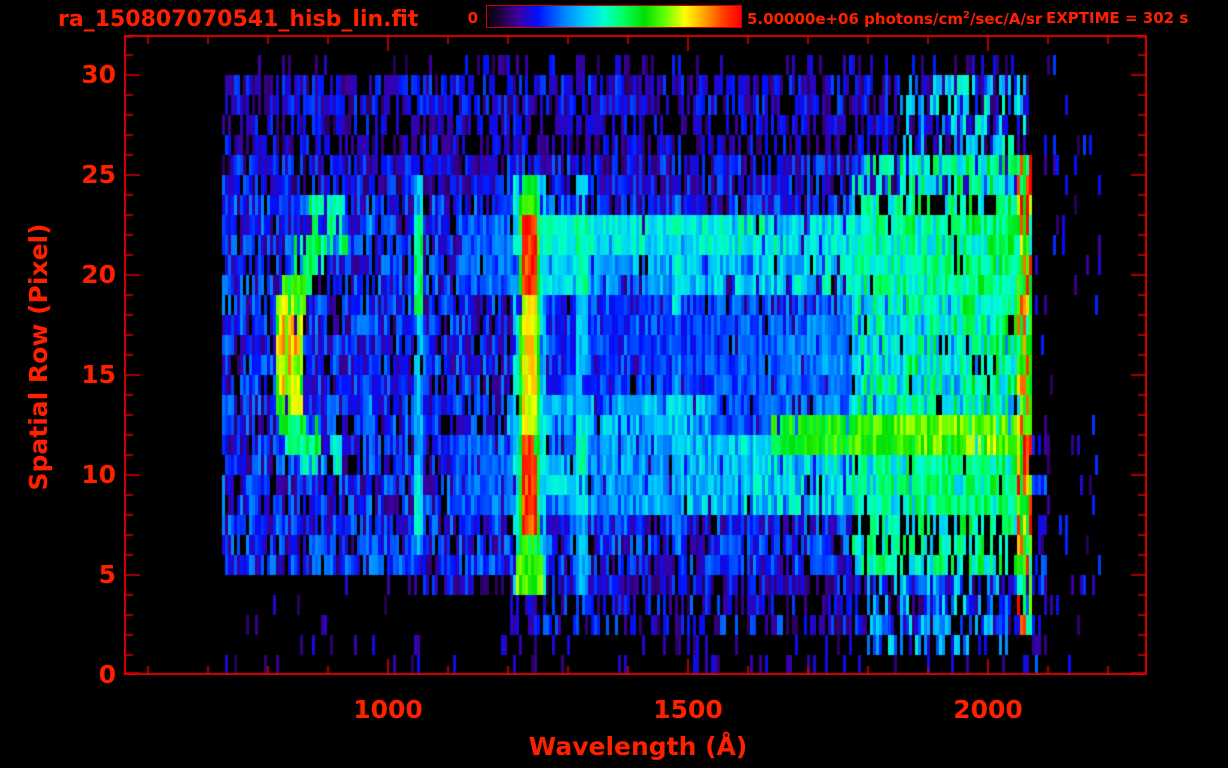  What do you see at coordinates (388, 709) in the screenshot?
I see `x-tick-label-1000: 1000` at bounding box center [388, 709].